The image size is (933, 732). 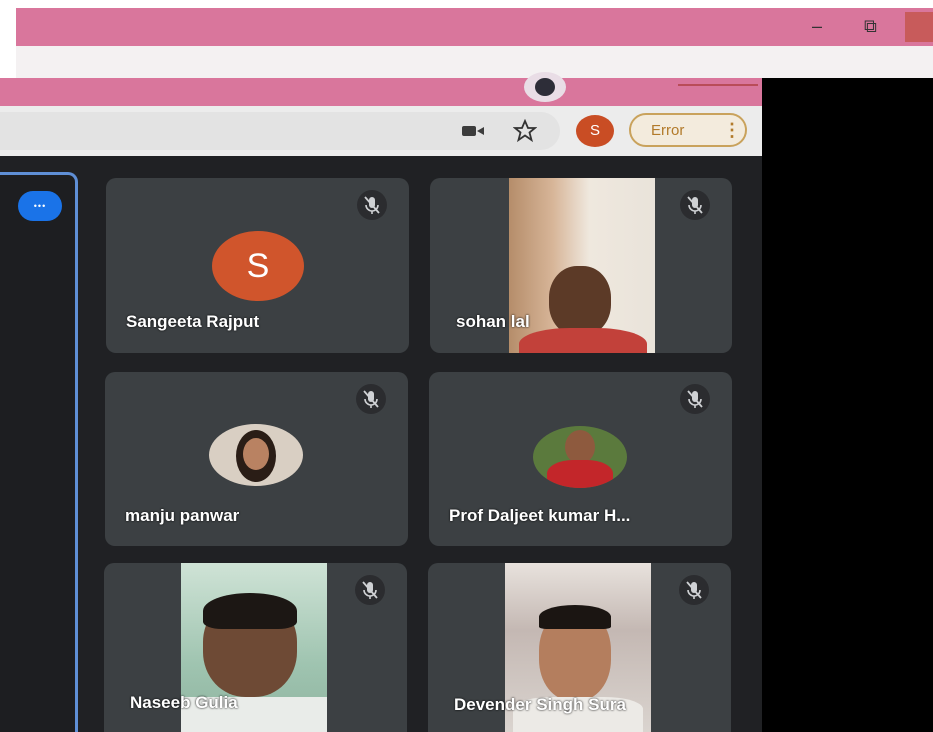 What do you see at coordinates (280, 131) in the screenshot?
I see `address-bar` at bounding box center [280, 131].